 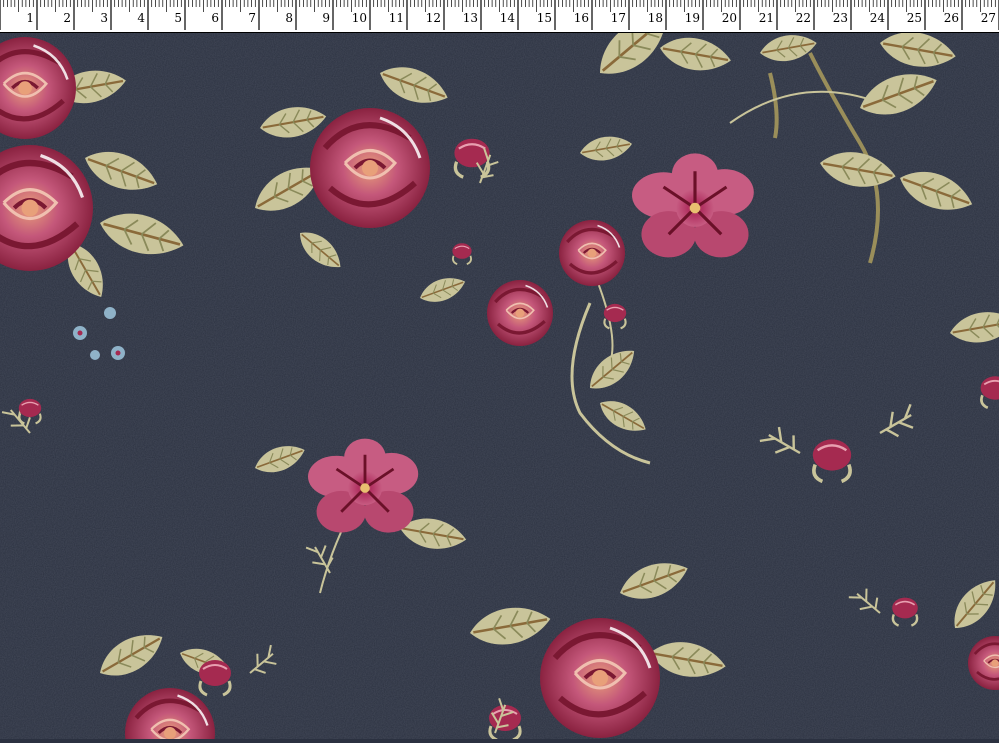 What do you see at coordinates (141, 18) in the screenshot?
I see `ruler-label: 4` at bounding box center [141, 18].